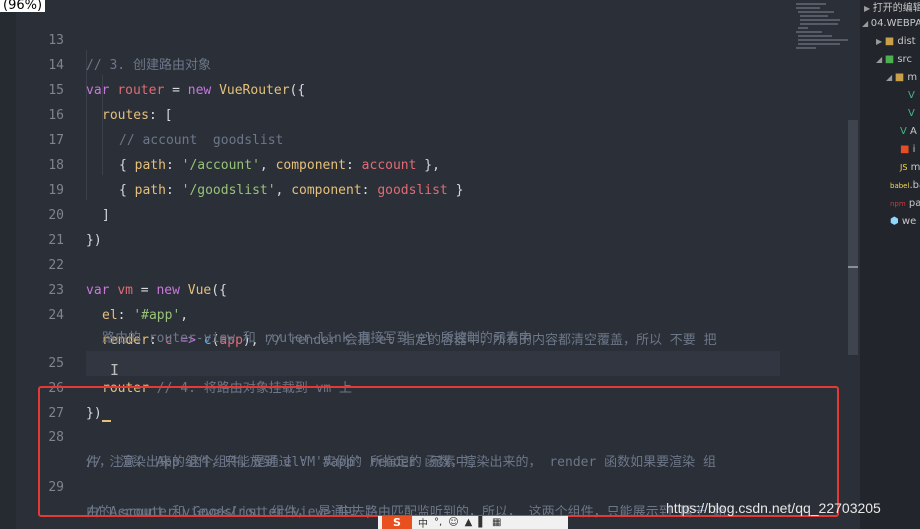  What do you see at coordinates (406, 225) in the screenshot?
I see `code-line-21: 21` at bounding box center [406, 225].